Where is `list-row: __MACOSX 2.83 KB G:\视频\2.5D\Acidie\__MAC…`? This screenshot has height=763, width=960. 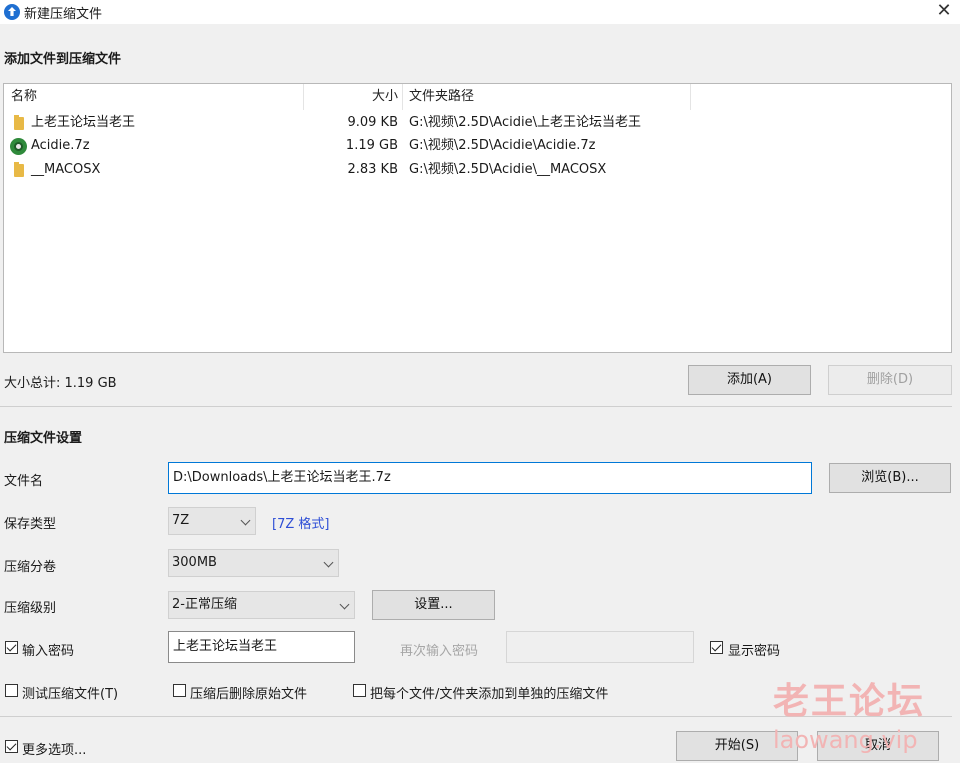 list-row: __MACOSX 2.83 KB G:\视频\2.5D\Acidie\__MAC… is located at coordinates (477, 170).